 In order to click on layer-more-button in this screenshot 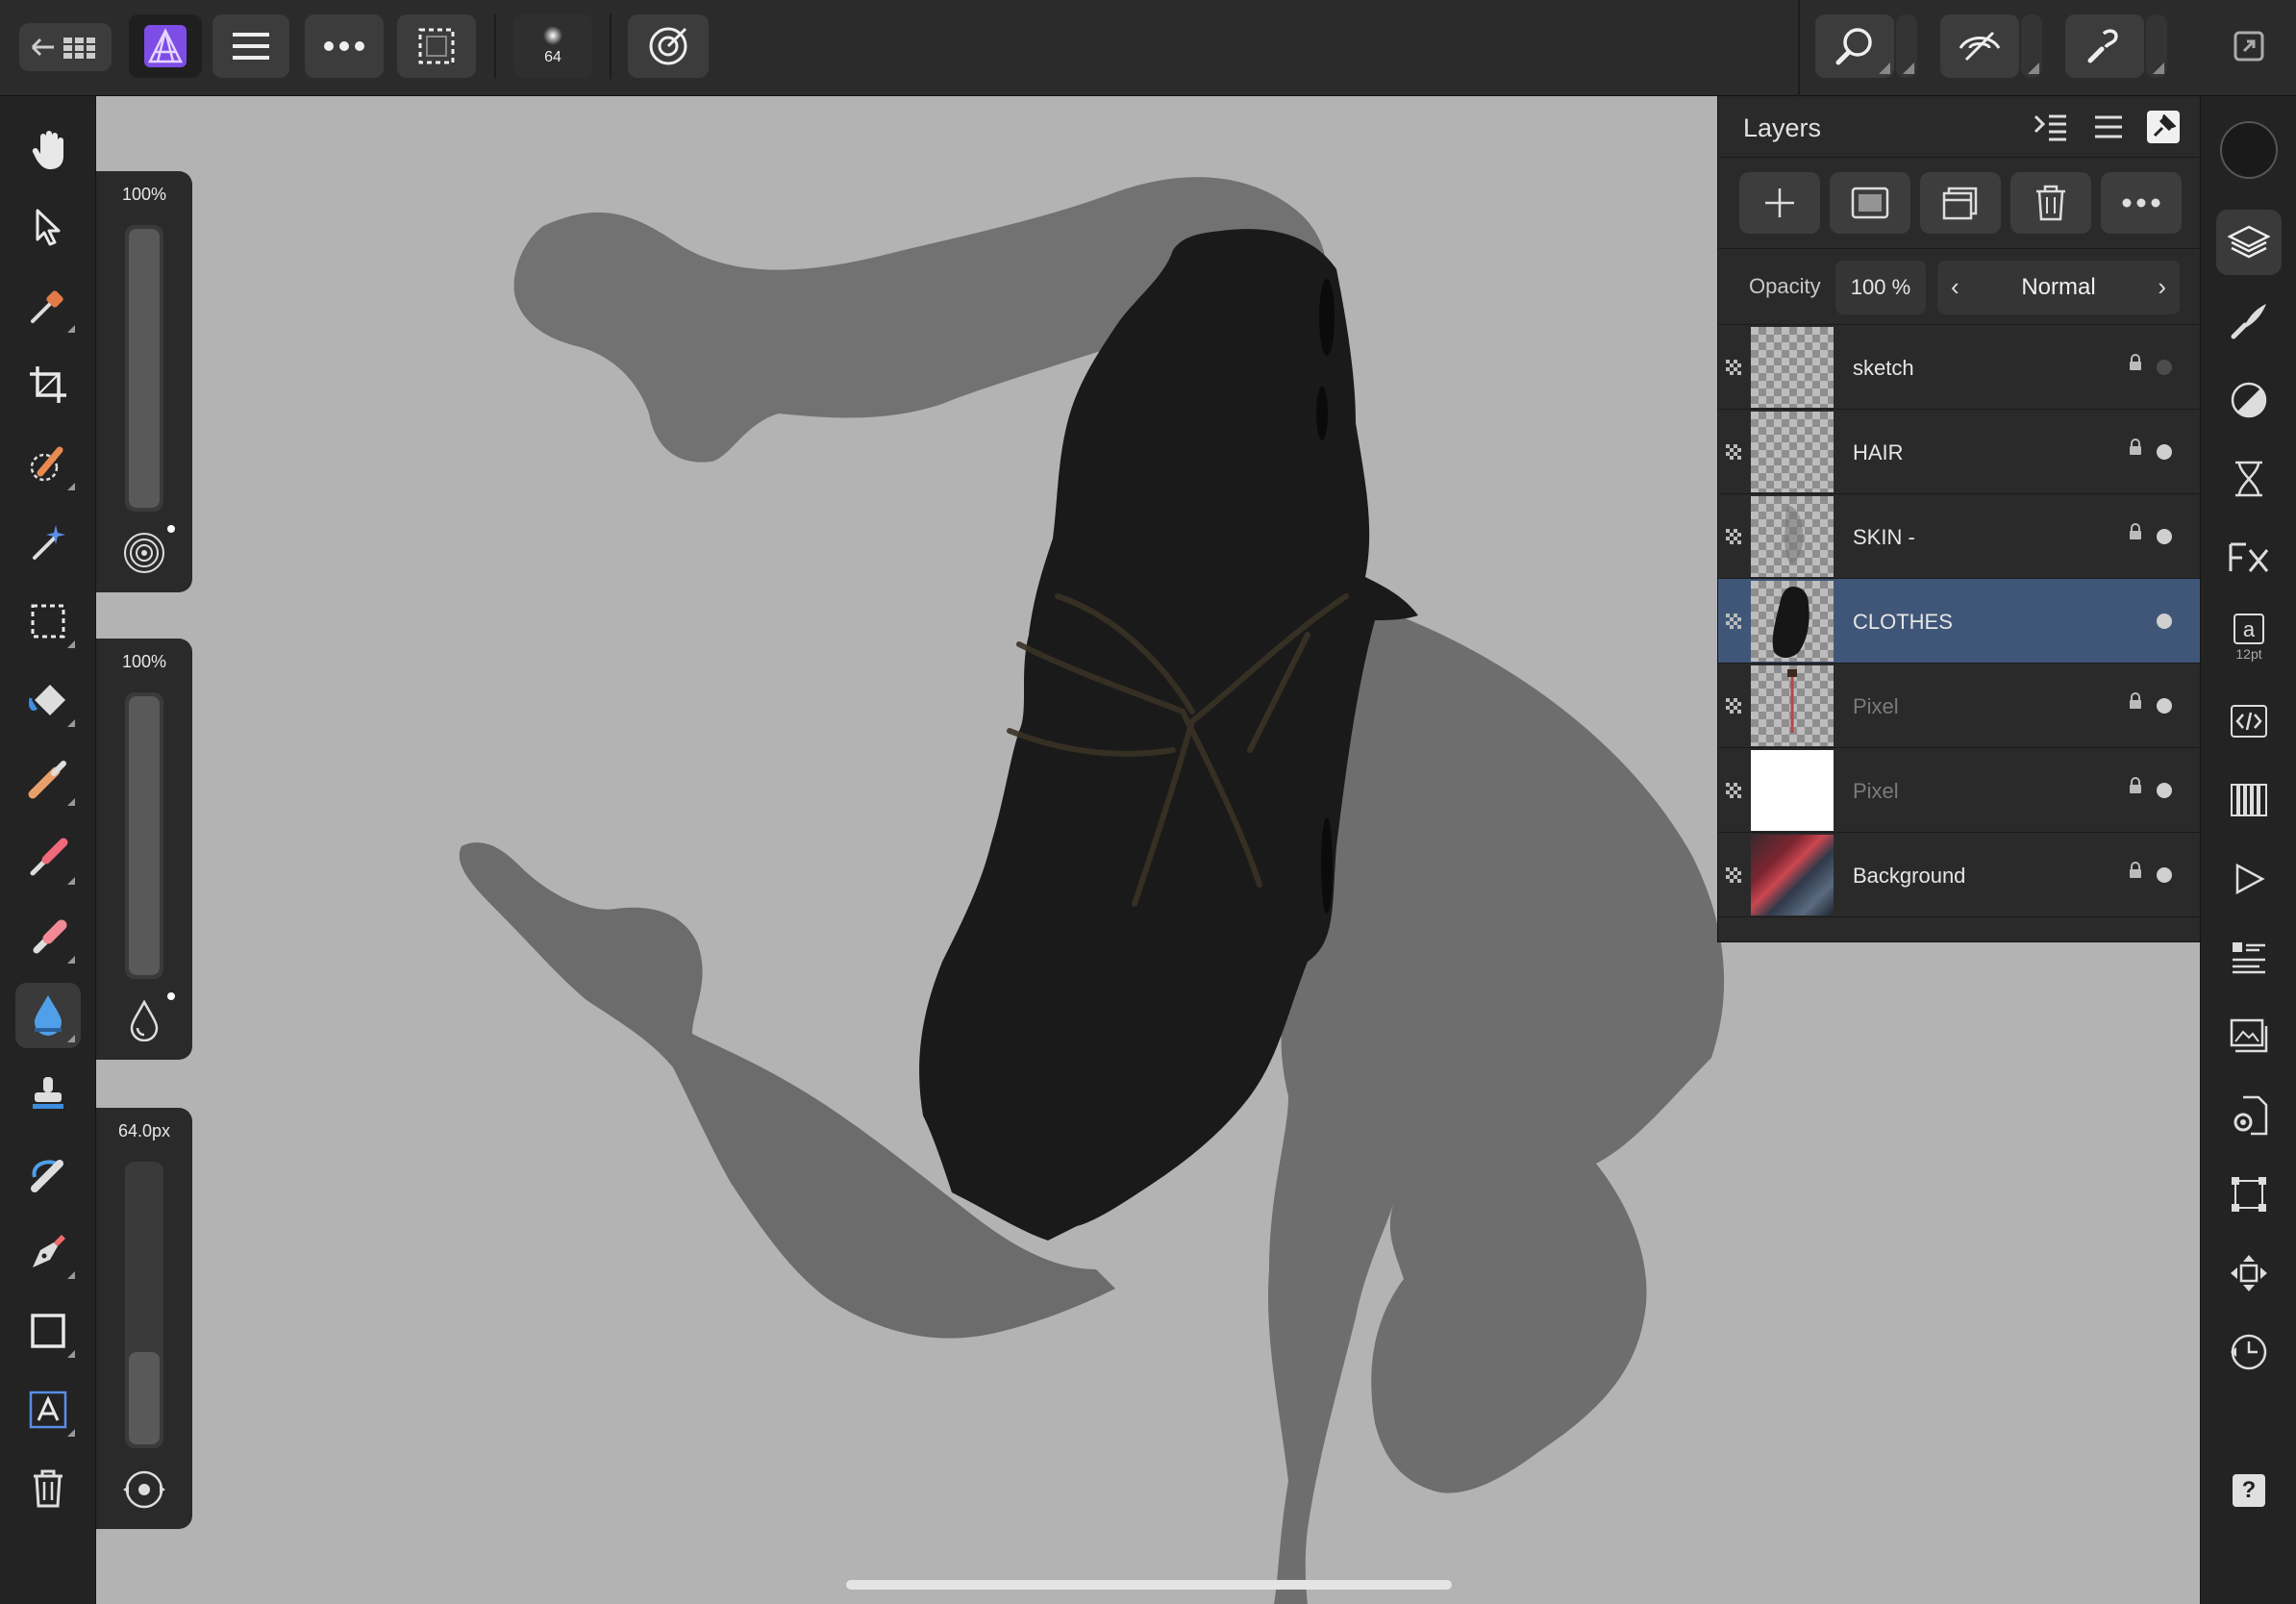, I will do `click(2141, 203)`.